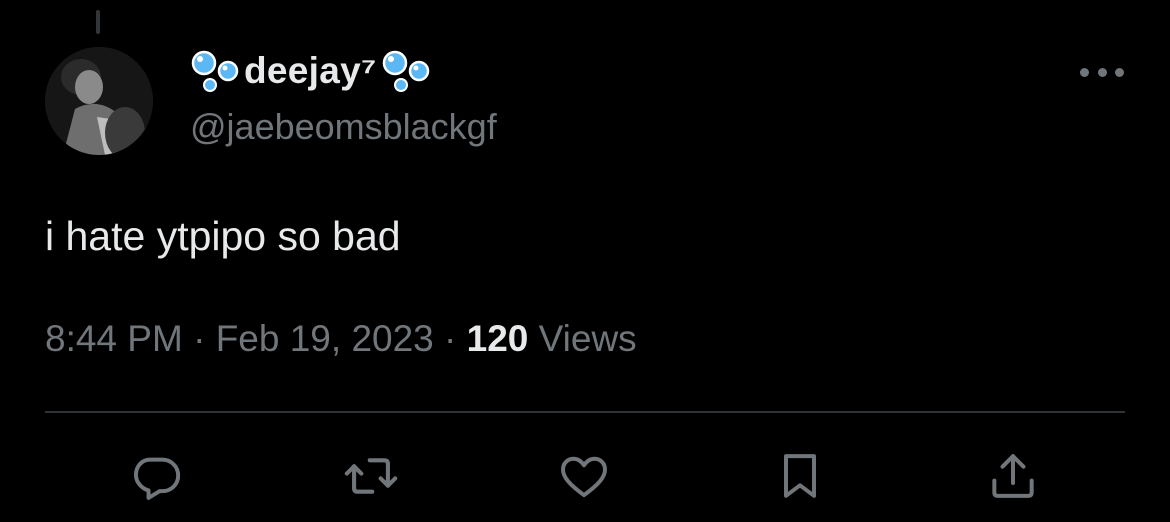  What do you see at coordinates (343, 127) in the screenshot?
I see `author-handle: @jaebeomsblackgf` at bounding box center [343, 127].